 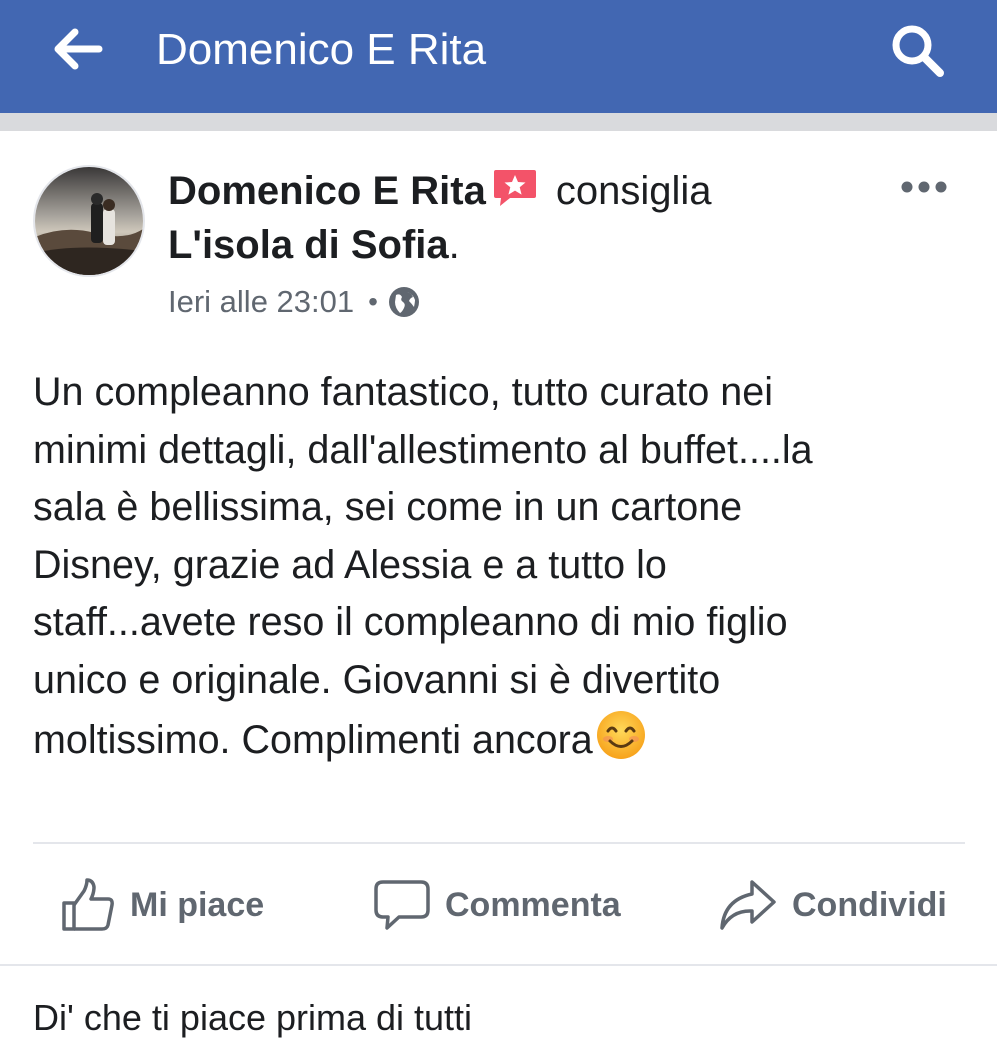 I want to click on arrow-left-icon, so click(x=78, y=49).